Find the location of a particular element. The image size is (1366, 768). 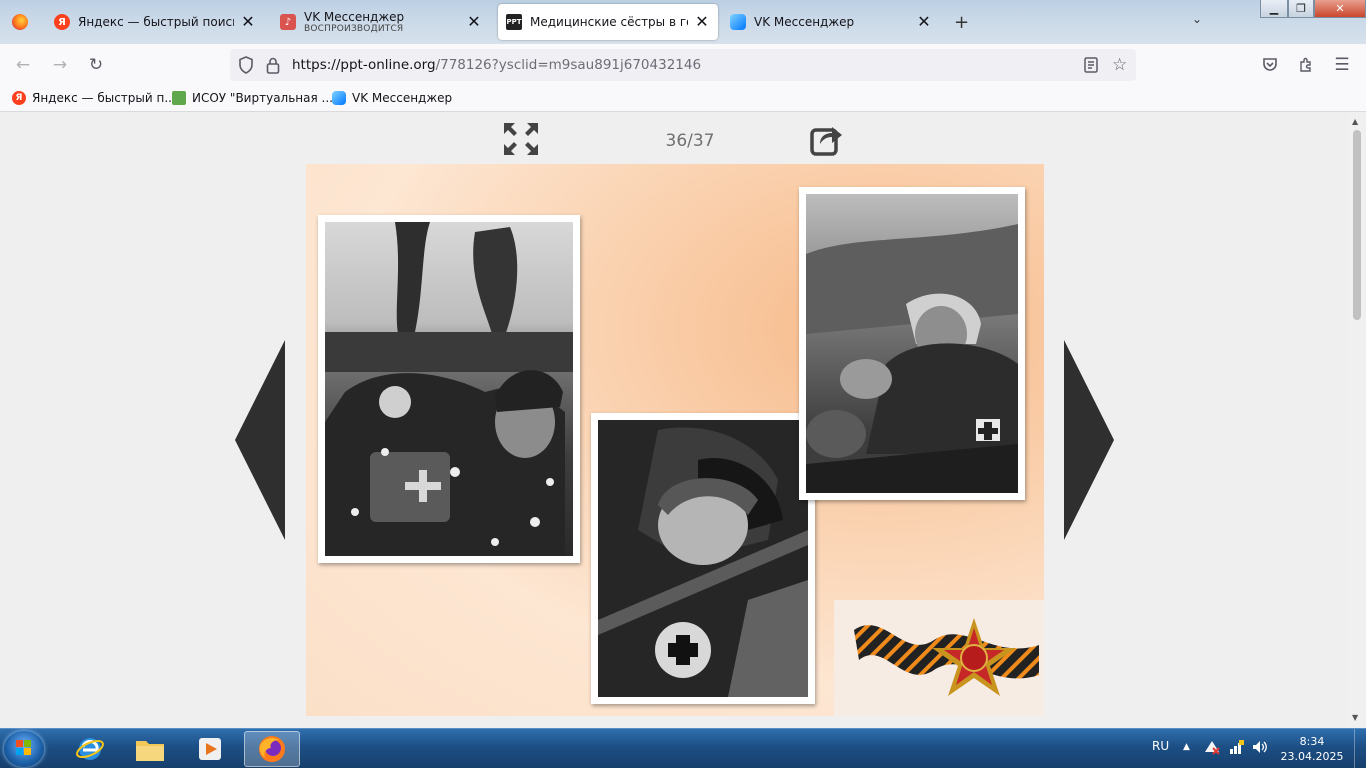

clock-date: 23.04.2025 is located at coordinates (1312, 756).